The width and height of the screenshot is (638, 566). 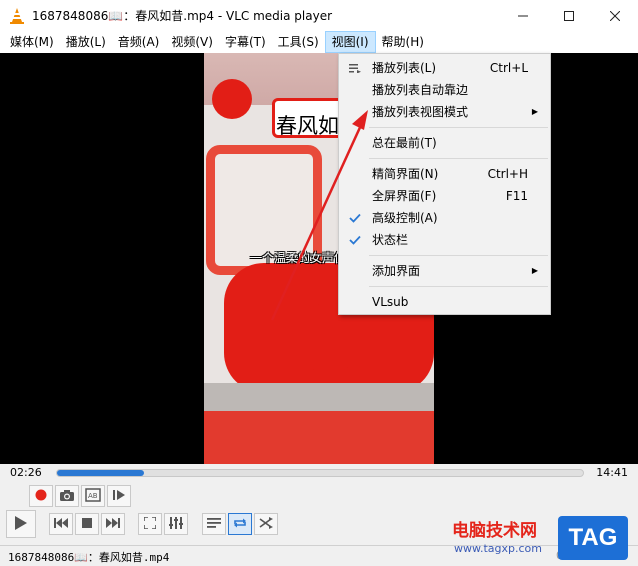 I want to click on close-button, so click(x=615, y=15).